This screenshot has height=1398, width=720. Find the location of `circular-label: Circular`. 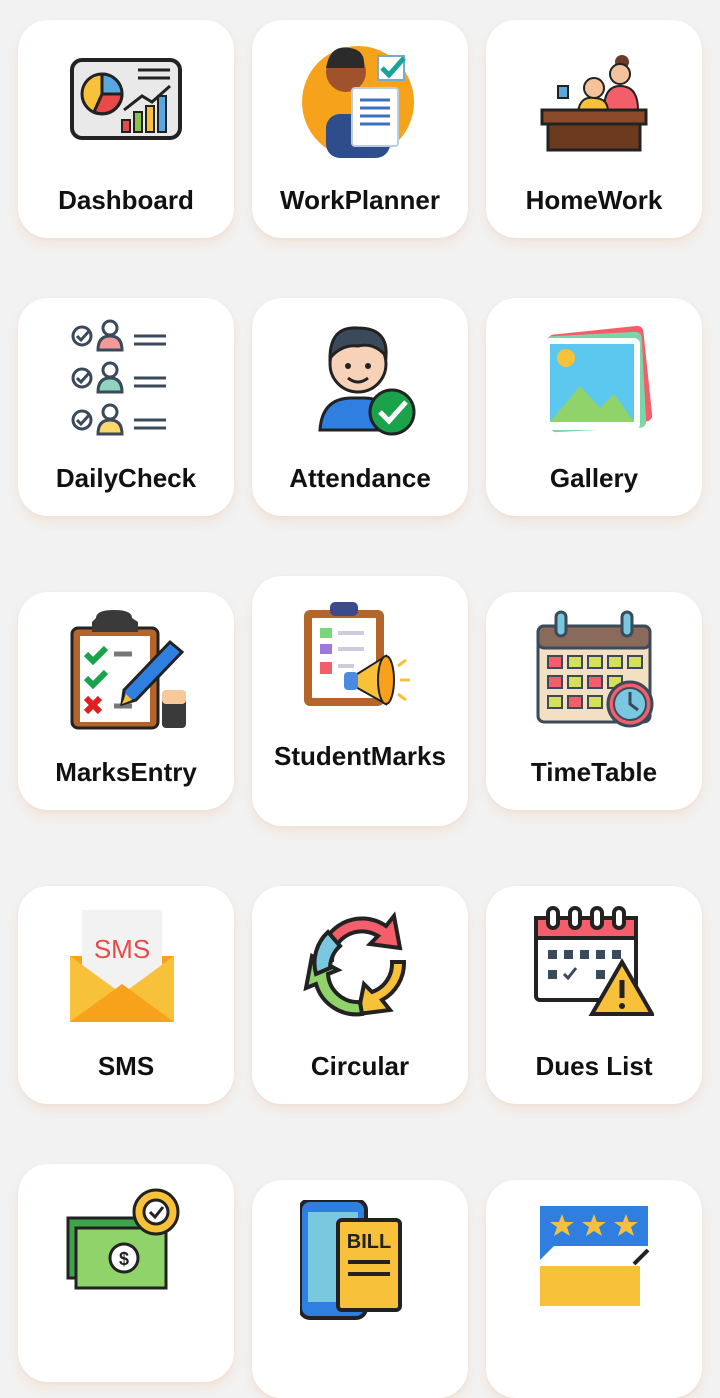

circular-label: Circular is located at coordinates (360, 1066).